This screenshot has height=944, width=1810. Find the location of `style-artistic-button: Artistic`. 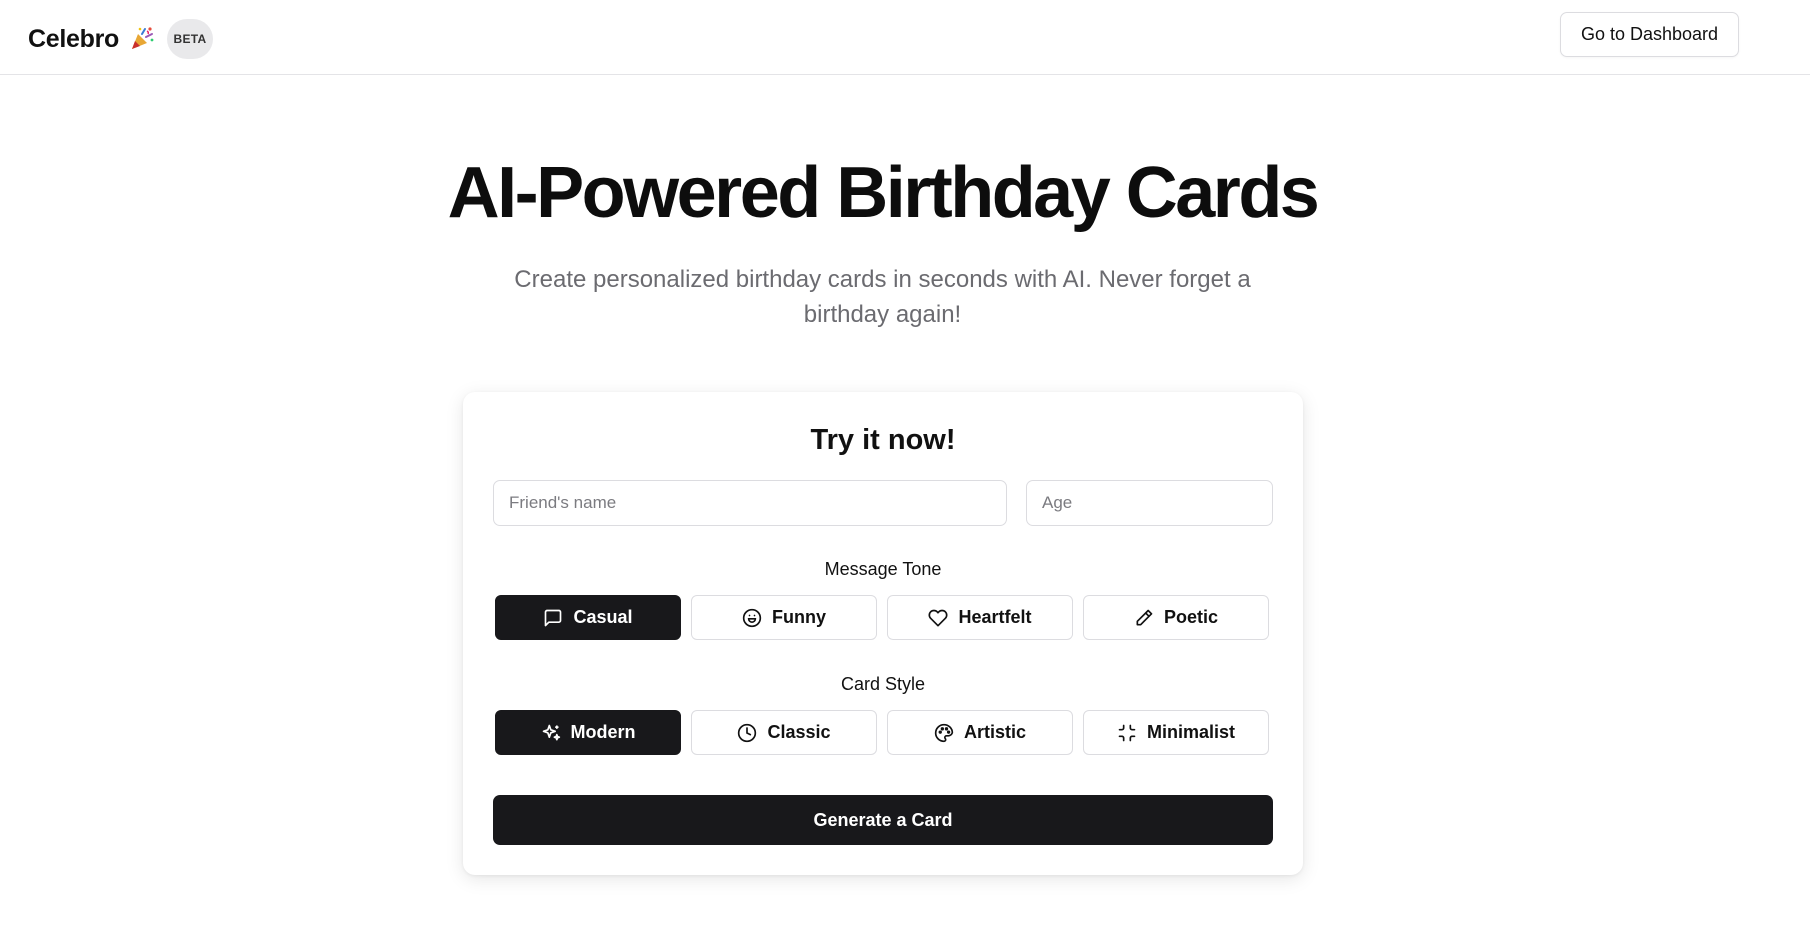

style-artistic-button: Artistic is located at coordinates (980, 732).